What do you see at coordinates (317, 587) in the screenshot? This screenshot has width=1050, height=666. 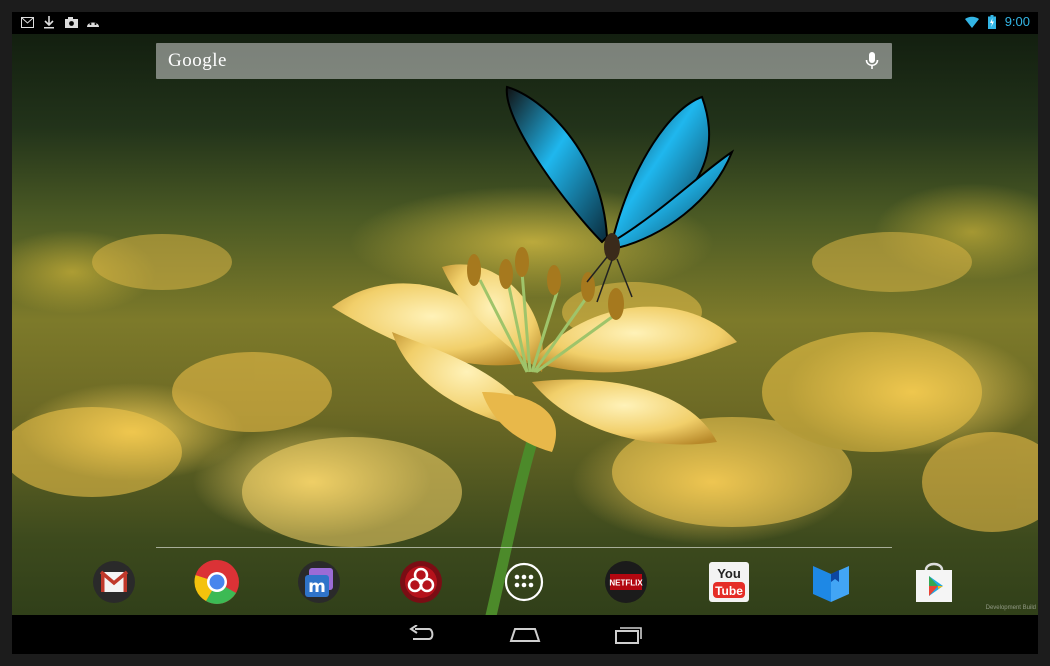 I see `svg-text: m` at bounding box center [317, 587].